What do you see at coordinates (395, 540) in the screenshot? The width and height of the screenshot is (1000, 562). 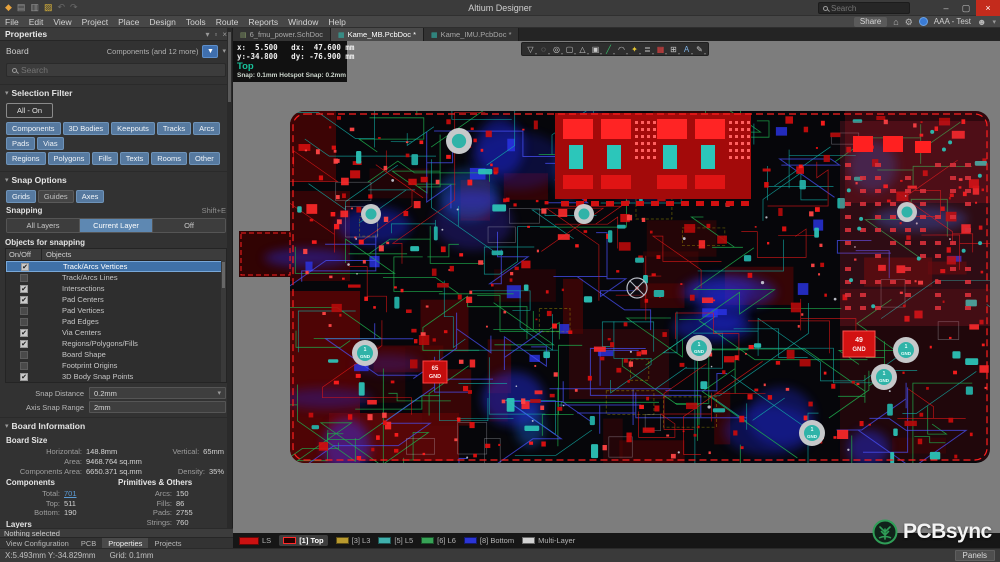 I see `layer-tab-l5: [5] L5` at bounding box center [395, 540].